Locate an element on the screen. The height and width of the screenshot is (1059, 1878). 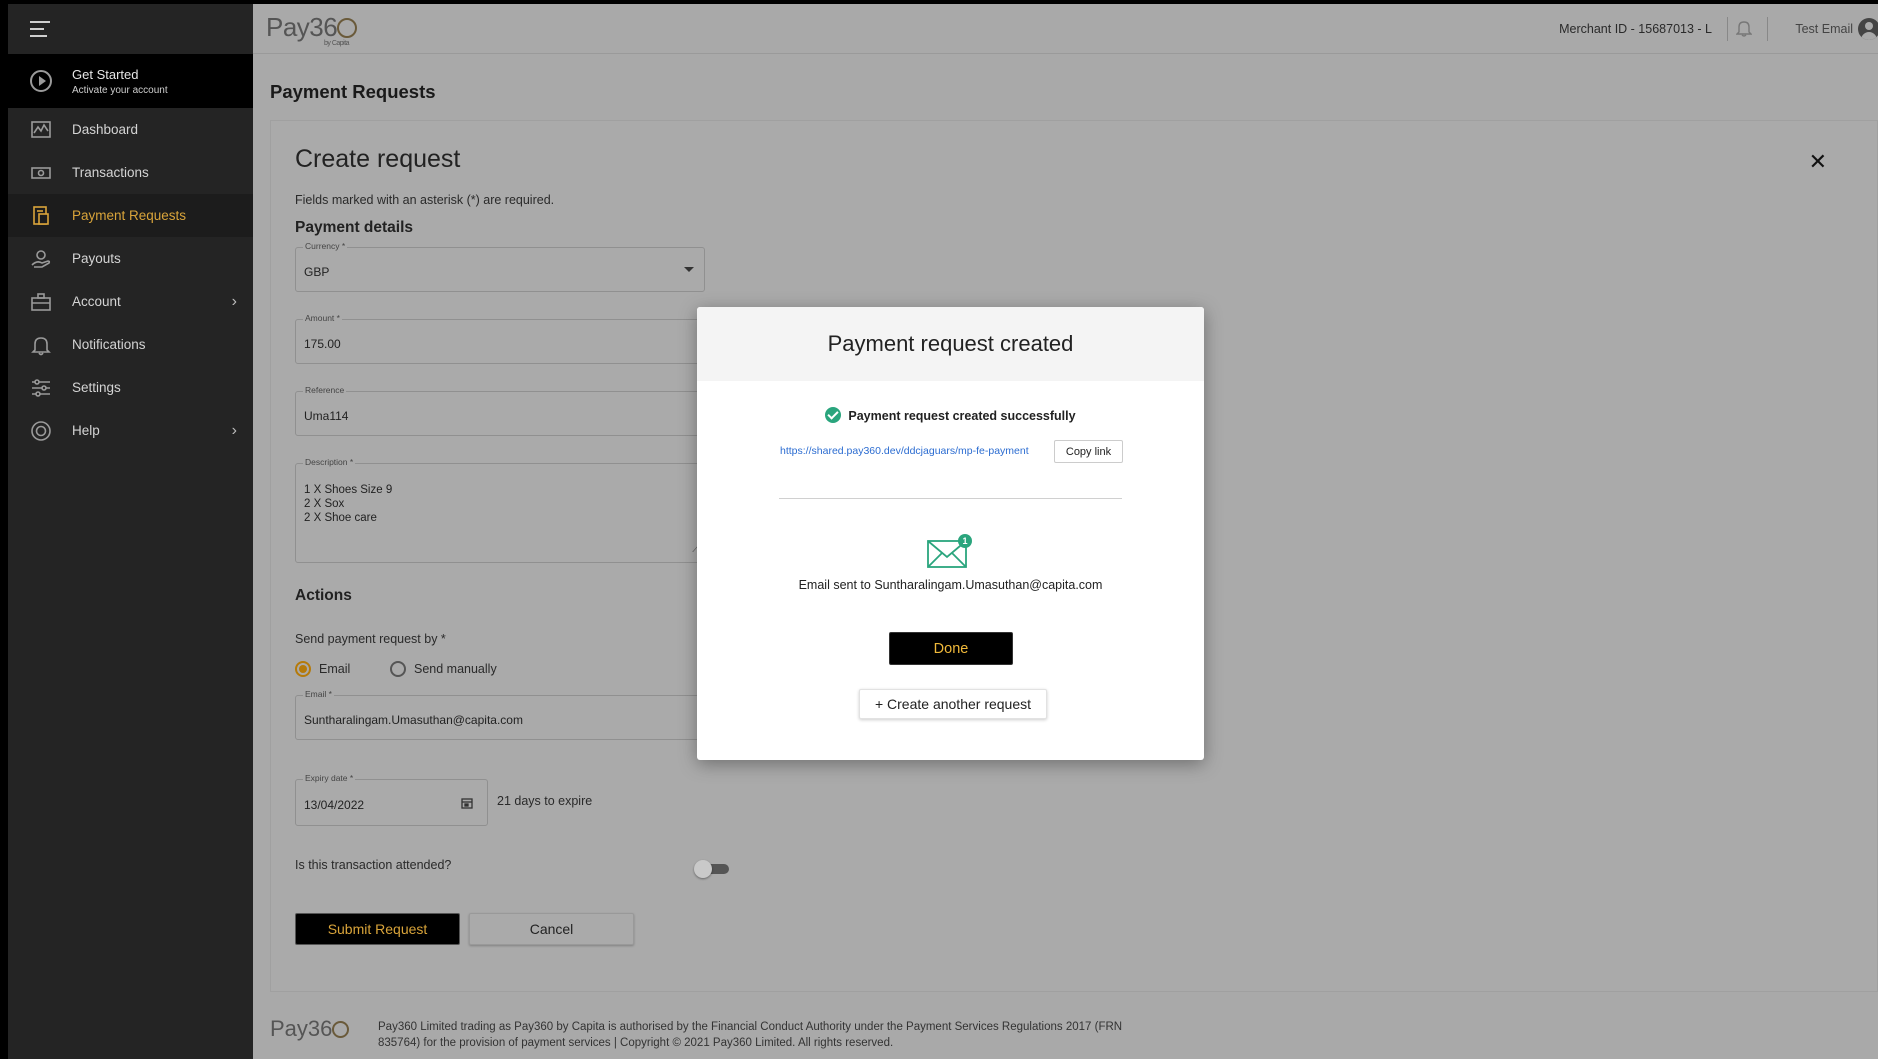
currency-value: GBP is located at coordinates (317, 272).